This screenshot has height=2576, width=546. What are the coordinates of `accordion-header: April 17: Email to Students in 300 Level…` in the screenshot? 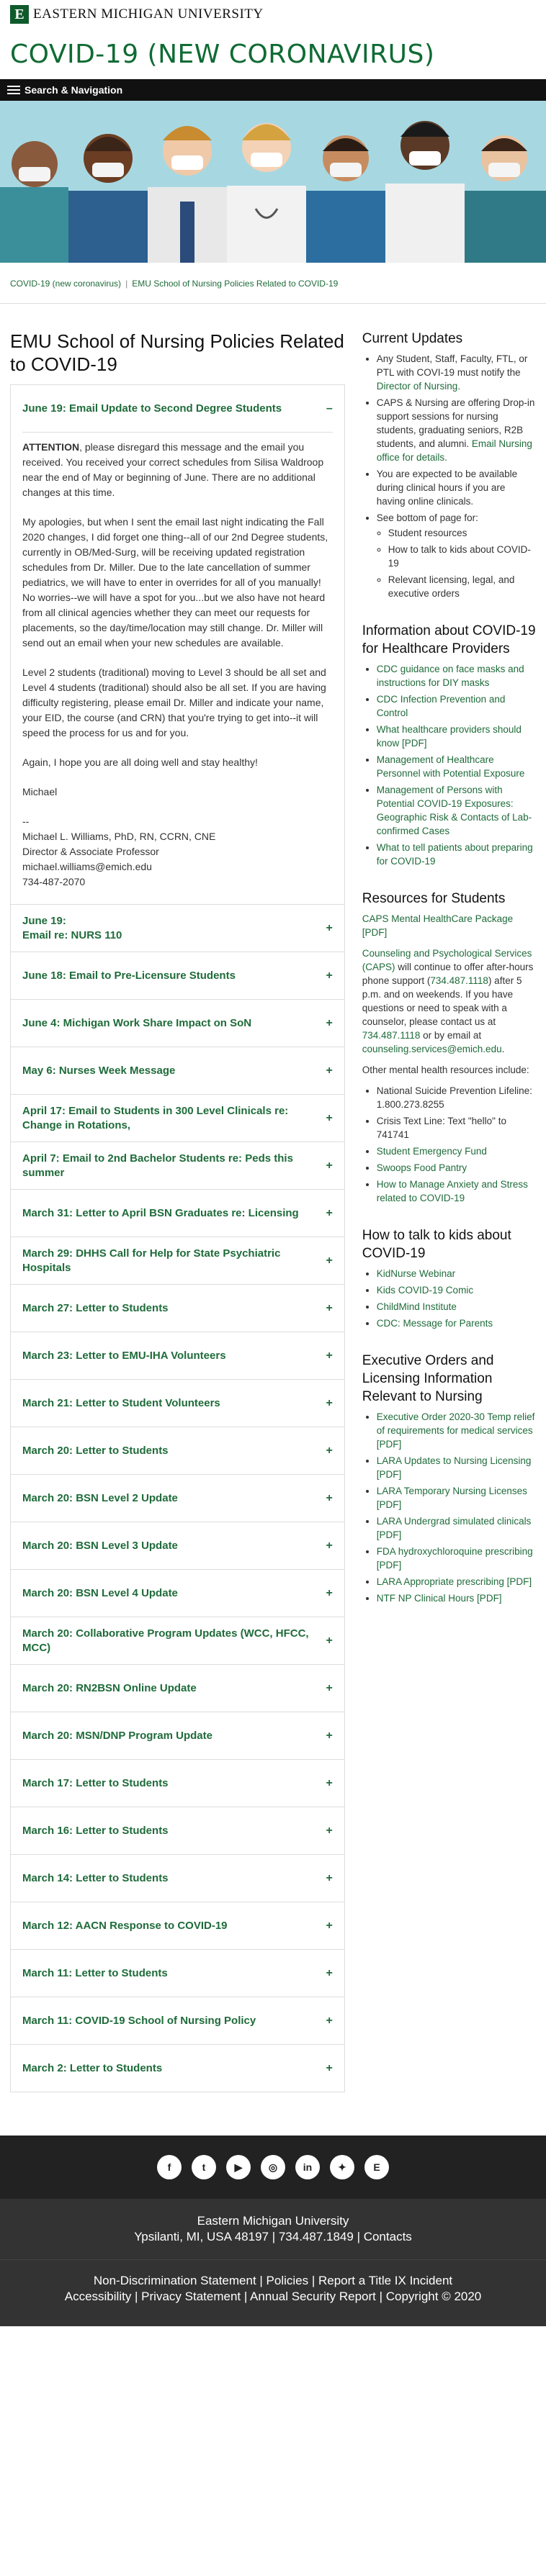 It's located at (177, 1118).